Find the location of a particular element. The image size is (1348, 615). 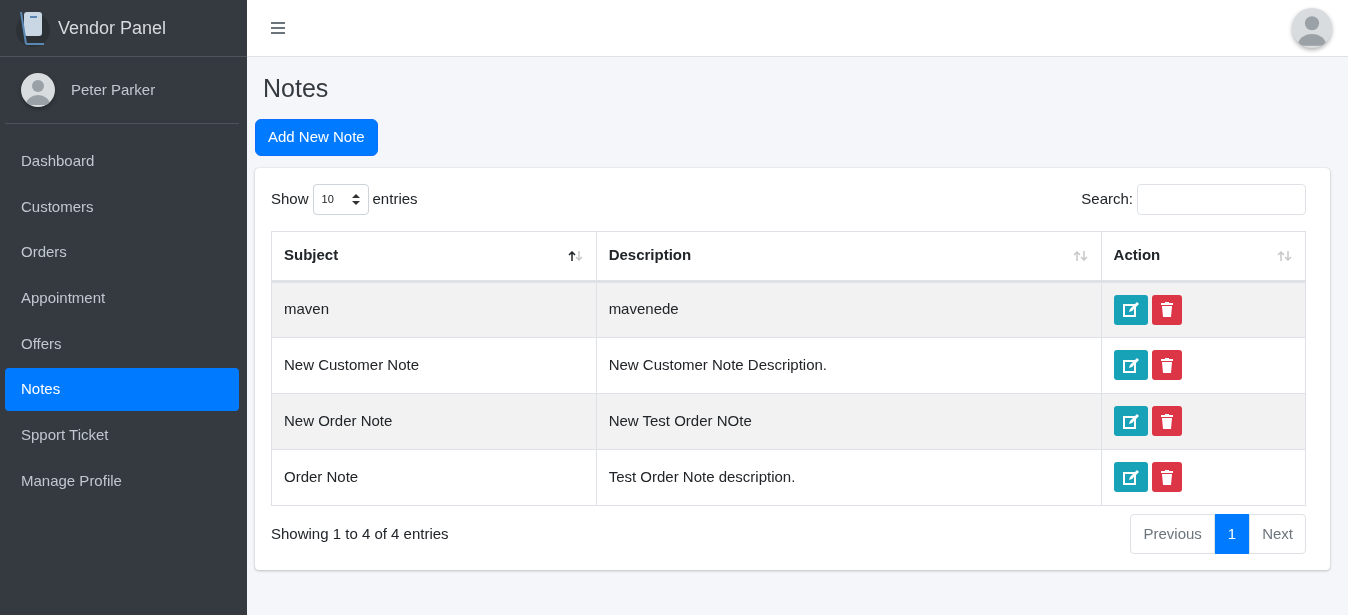

sidebar-item: Appointment is located at coordinates (122, 298).